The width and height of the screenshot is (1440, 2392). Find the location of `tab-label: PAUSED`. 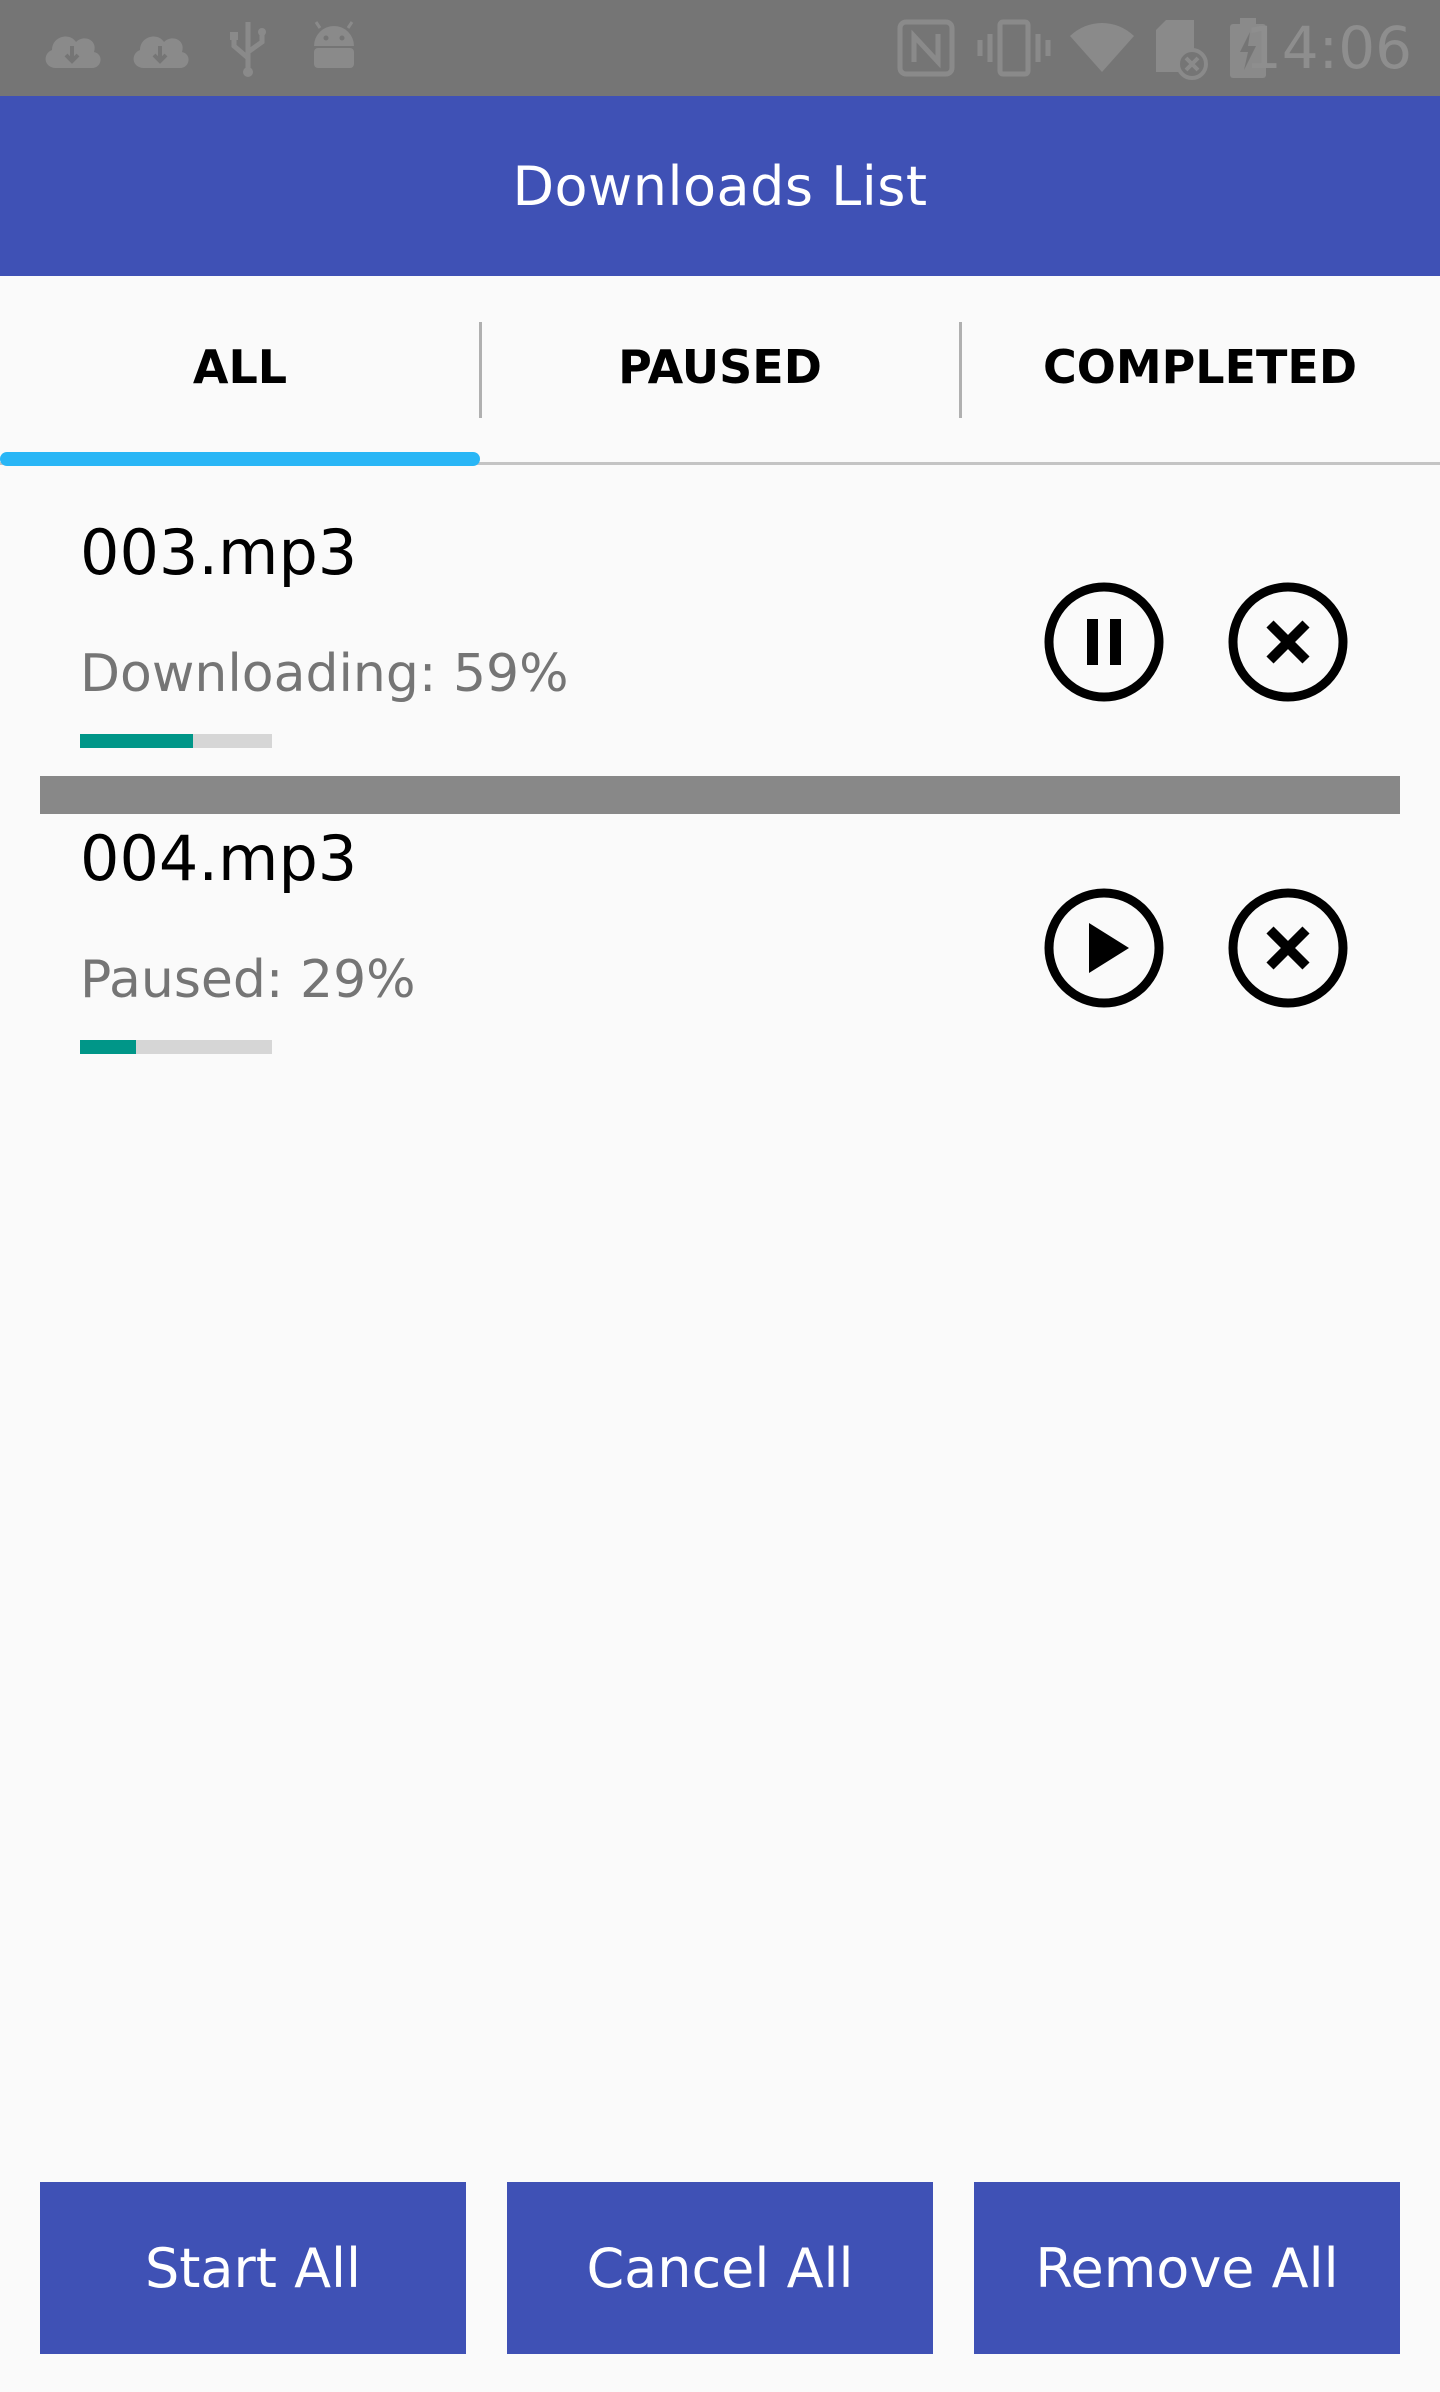

tab-label: PAUSED is located at coordinates (720, 367).